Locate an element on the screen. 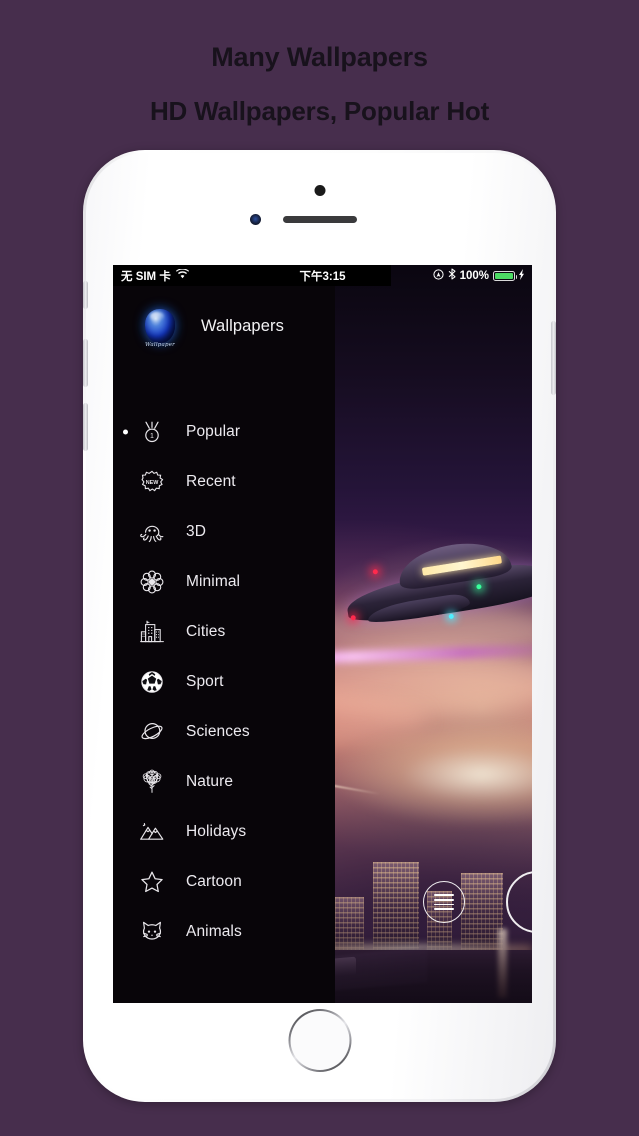 Image resolution: width=639 pixels, height=1136 pixels. sidebar-item-nature: Nature is located at coordinates (224, 782).